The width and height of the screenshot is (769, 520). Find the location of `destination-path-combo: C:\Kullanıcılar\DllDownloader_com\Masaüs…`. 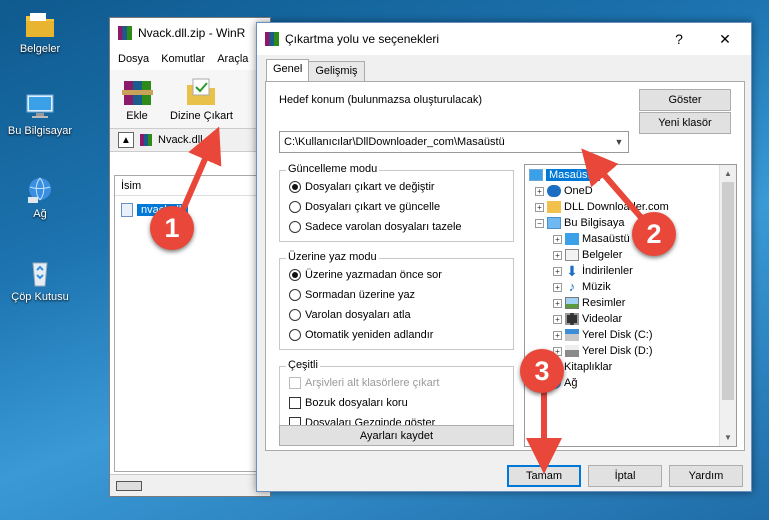

destination-path-combo: C:\Kullanıcılar\DllDownloader_com\Masaüs… is located at coordinates (454, 142).